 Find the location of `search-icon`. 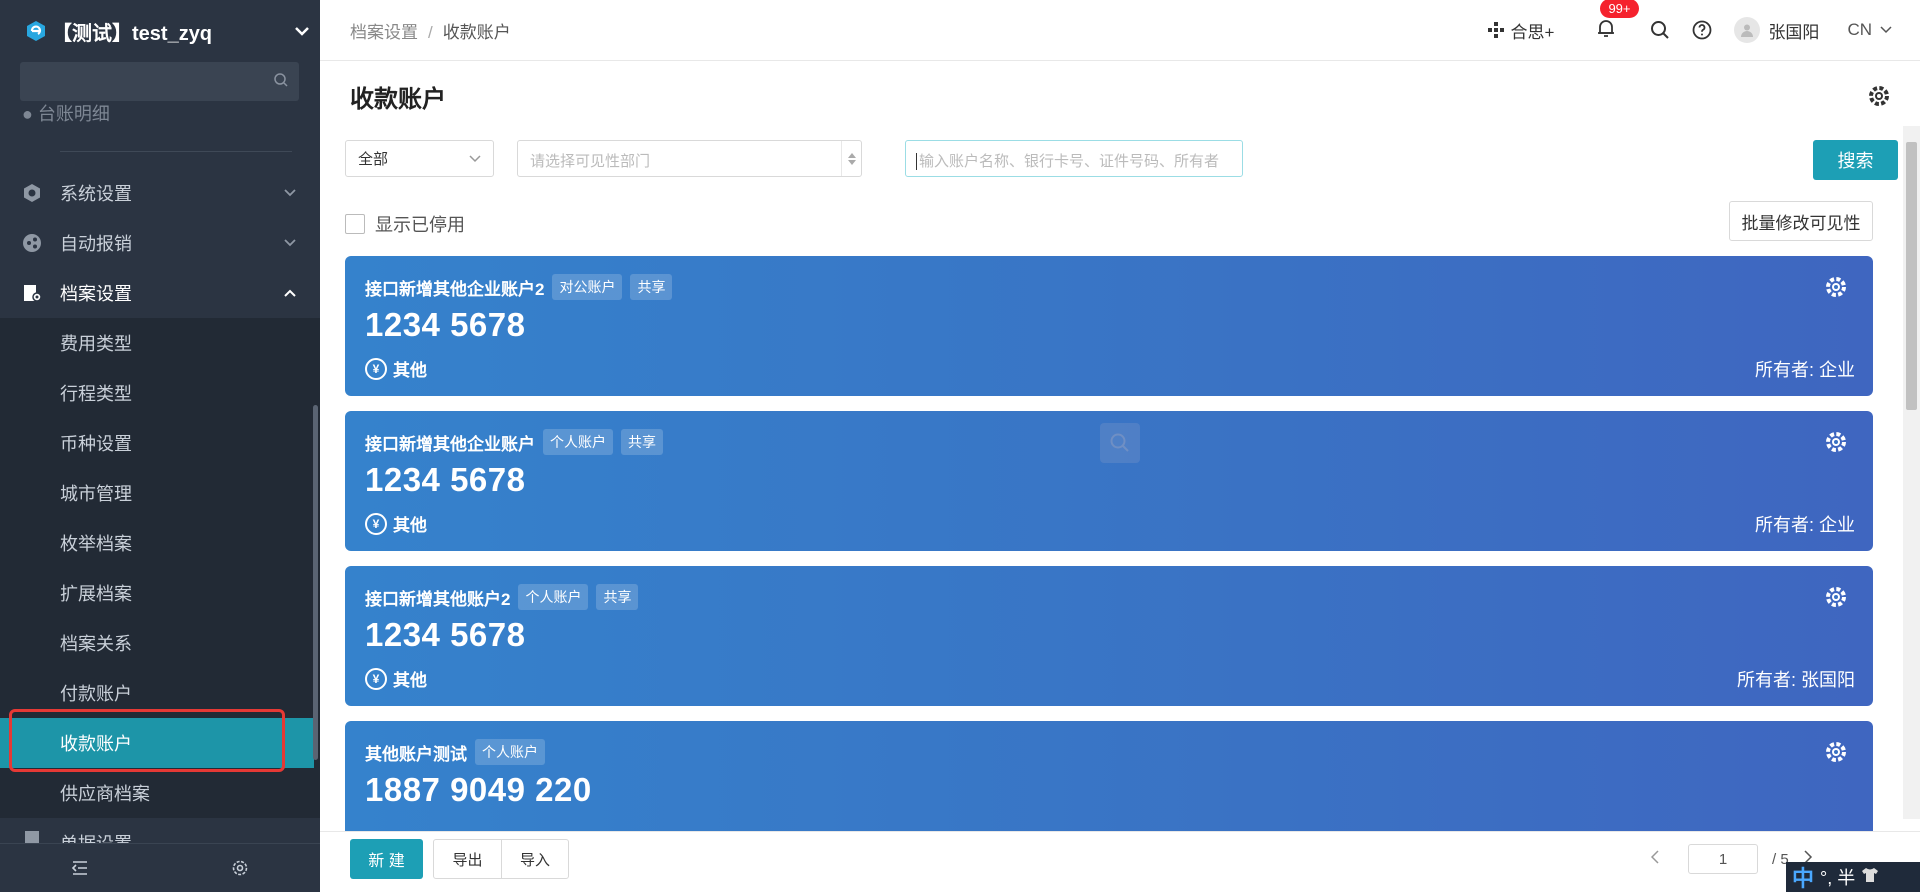

search-icon is located at coordinates (1660, 30).